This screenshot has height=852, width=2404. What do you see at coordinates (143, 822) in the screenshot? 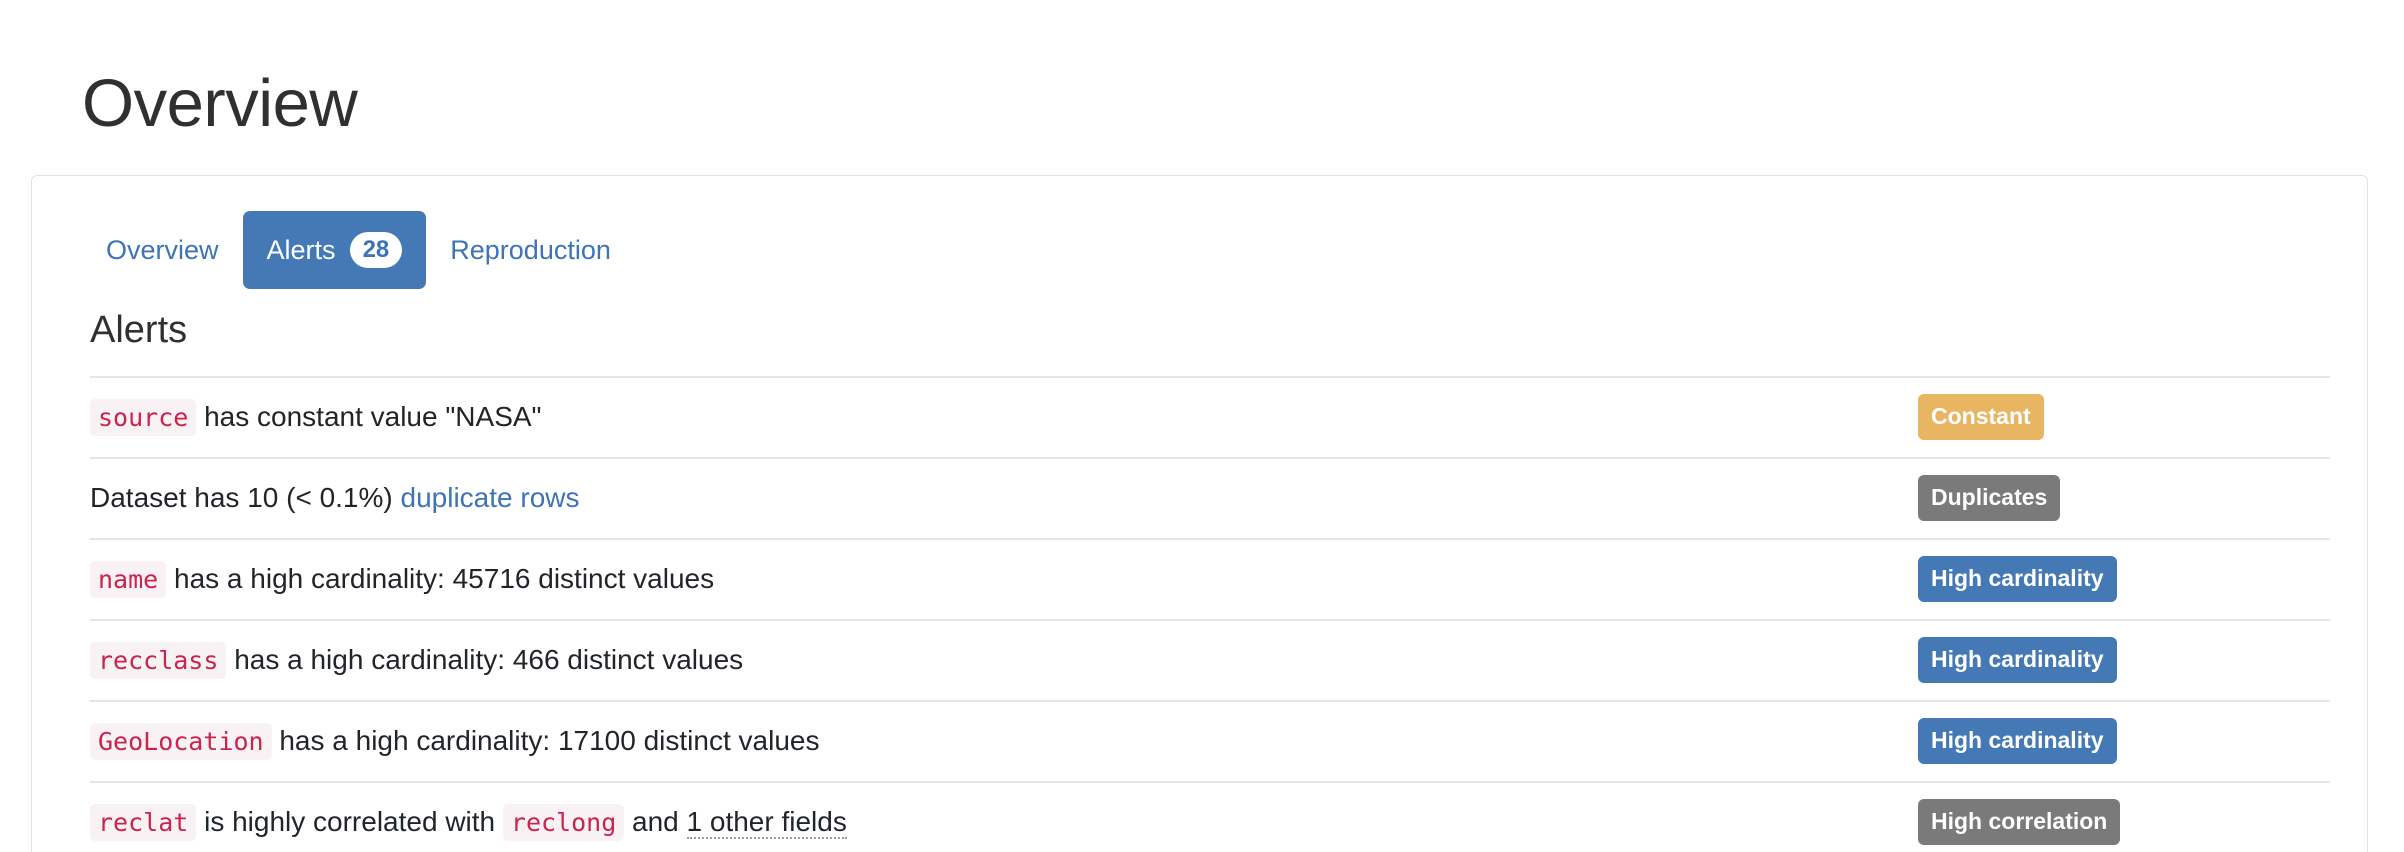
I see `column-name-code: reclat` at bounding box center [143, 822].